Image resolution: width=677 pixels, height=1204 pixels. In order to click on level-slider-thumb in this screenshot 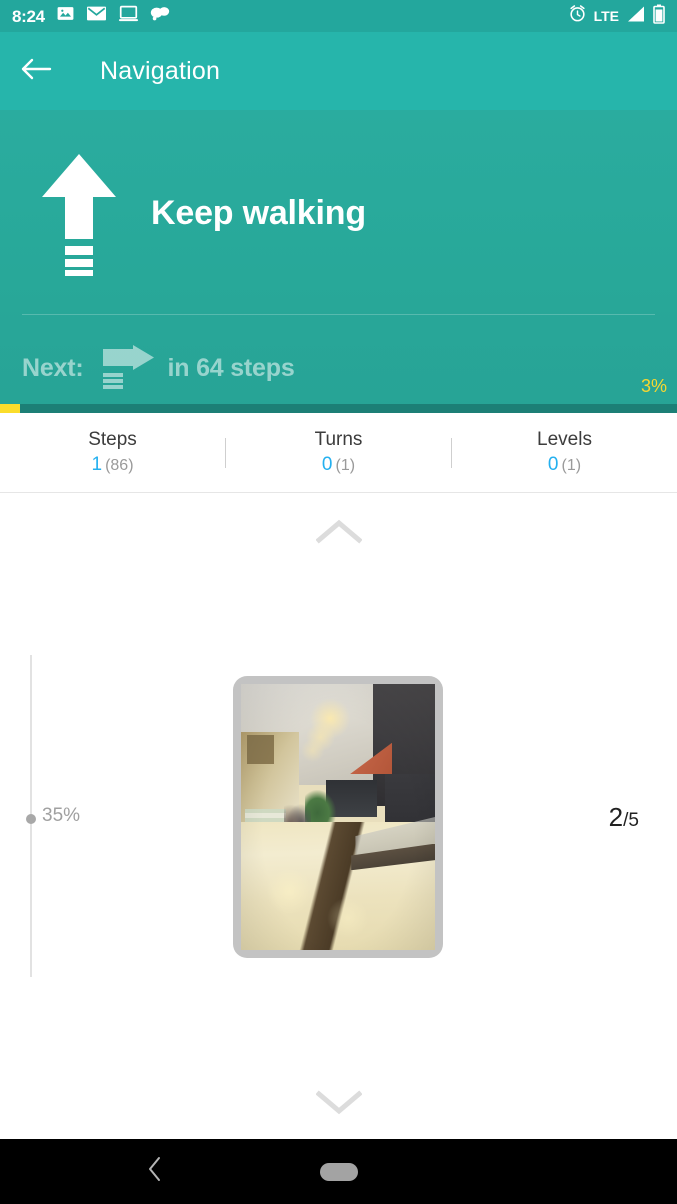, I will do `click(31, 819)`.